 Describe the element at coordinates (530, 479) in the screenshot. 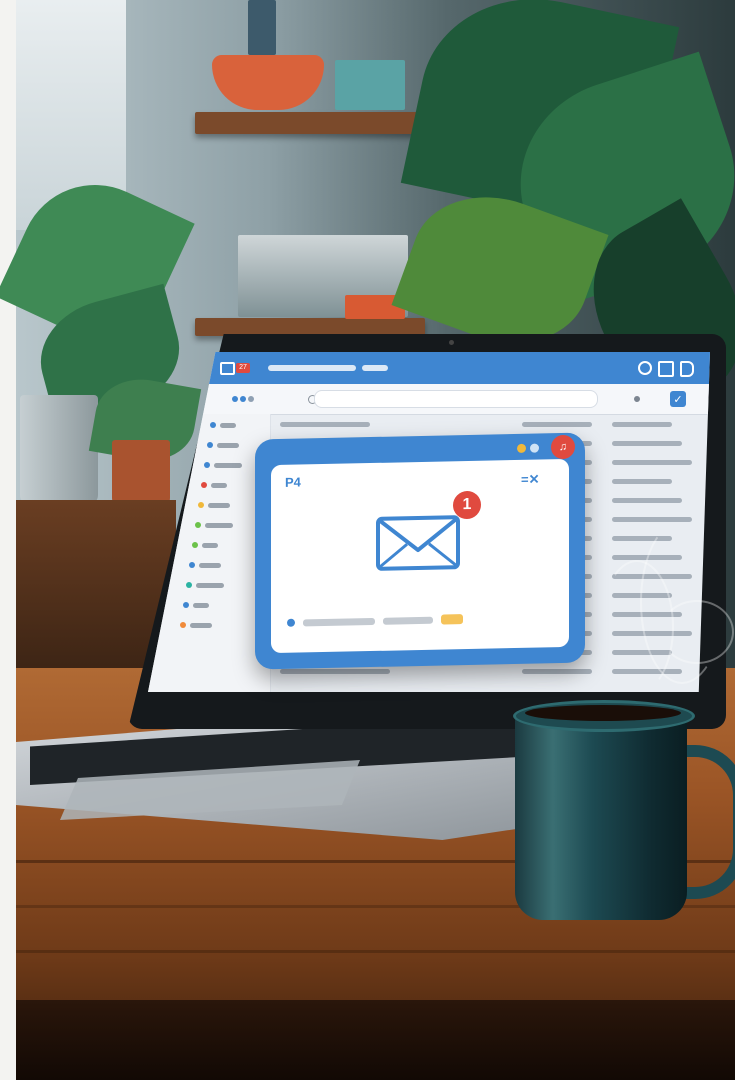

I see `close-icon: =✕` at that location.